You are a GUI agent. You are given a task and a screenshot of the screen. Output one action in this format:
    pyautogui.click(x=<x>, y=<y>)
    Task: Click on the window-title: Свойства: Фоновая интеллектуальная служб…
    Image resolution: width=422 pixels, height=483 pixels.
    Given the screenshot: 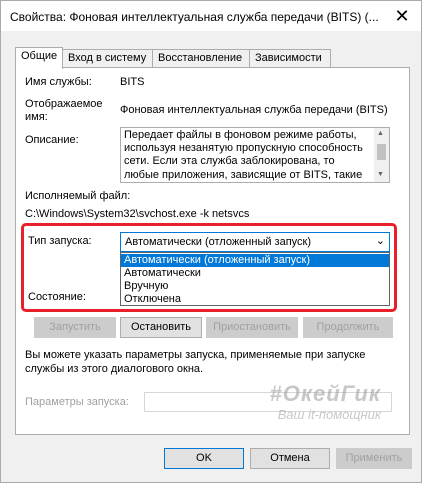 What is the action you would take?
    pyautogui.click(x=194, y=17)
    